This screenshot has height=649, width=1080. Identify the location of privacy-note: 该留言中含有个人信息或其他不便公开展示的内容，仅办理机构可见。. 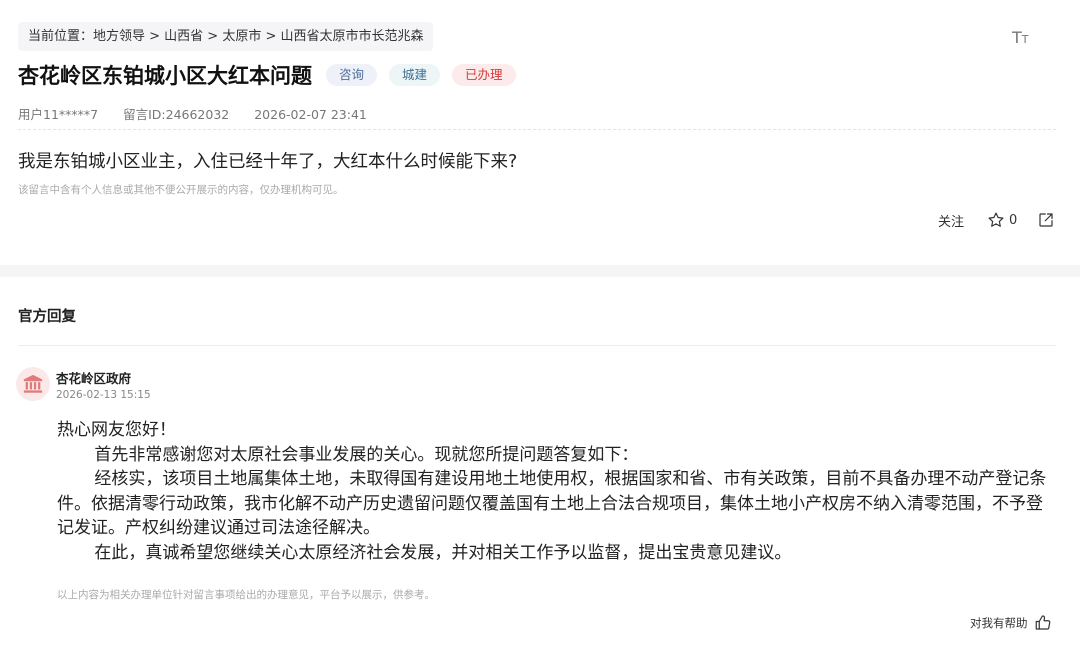
(181, 190).